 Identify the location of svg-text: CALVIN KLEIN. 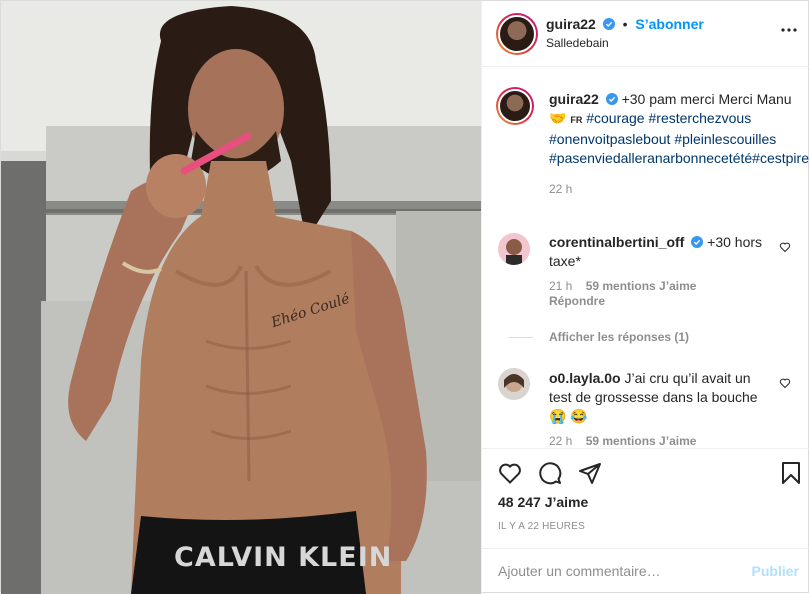
(283, 557).